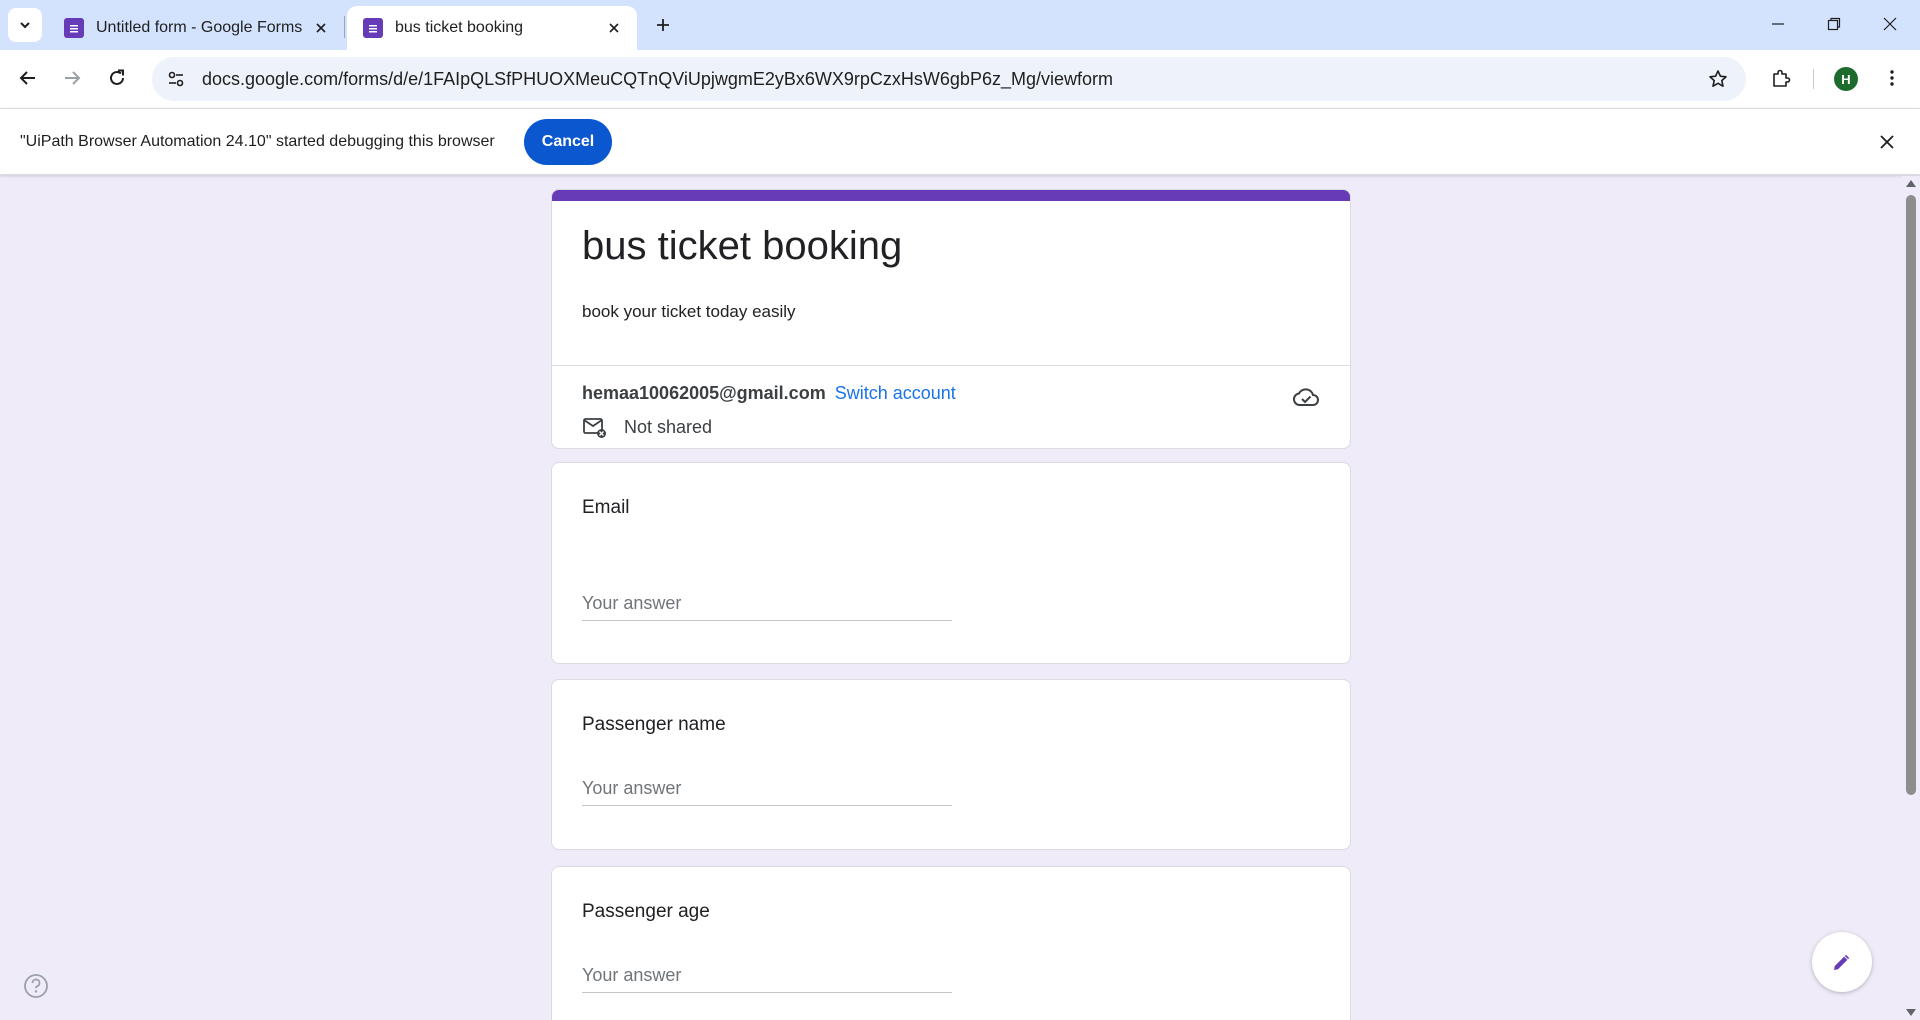  What do you see at coordinates (568, 142) in the screenshot?
I see `cancel-debugging-button: Cancel` at bounding box center [568, 142].